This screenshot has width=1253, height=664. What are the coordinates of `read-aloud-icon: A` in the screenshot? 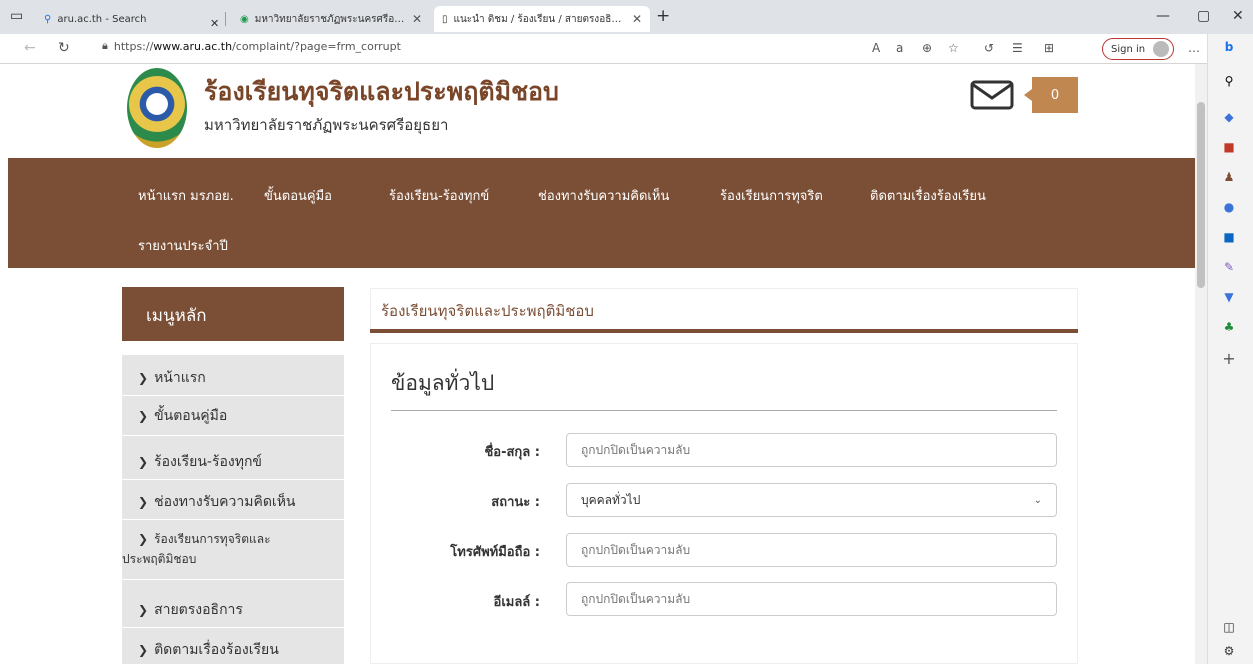 It's located at (876, 48).